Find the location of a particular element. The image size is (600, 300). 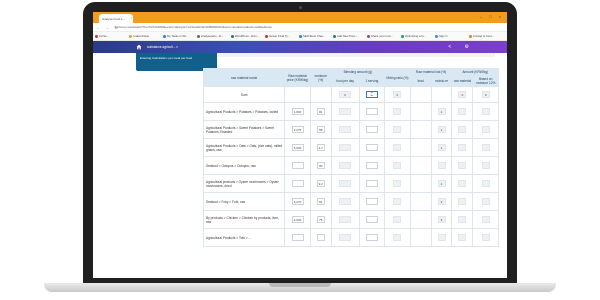

mixing-ratio-value is located at coordinates (397, 201).